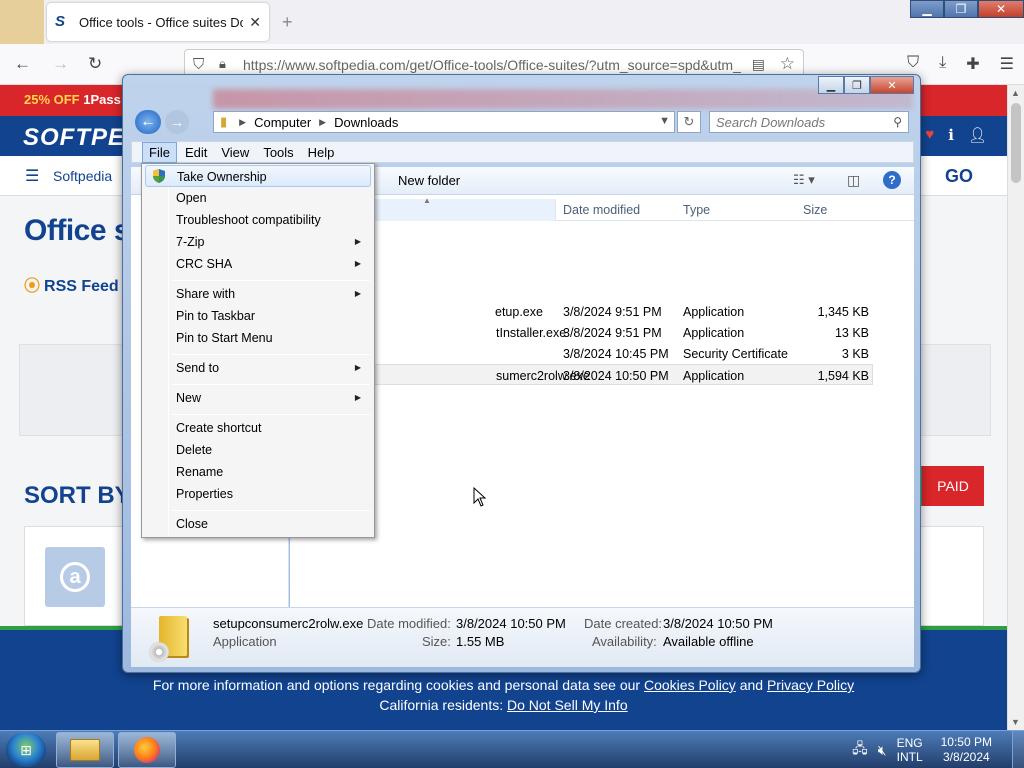 The width and height of the screenshot is (1024, 768). I want to click on menu-item-properties: Properties, so click(258, 494).